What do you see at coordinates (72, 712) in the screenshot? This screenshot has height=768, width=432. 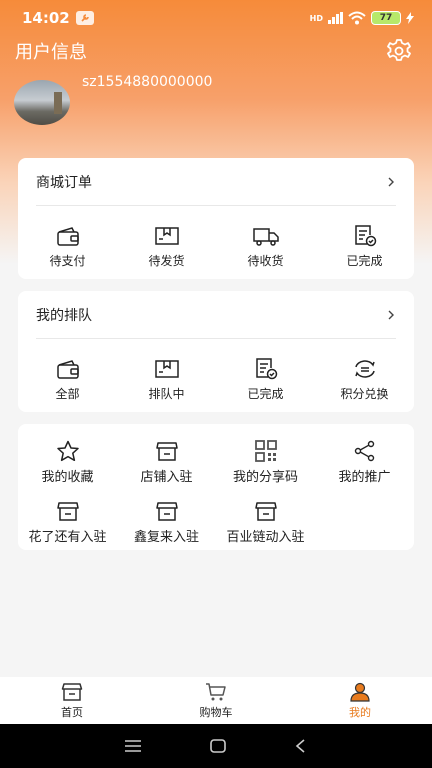 I see `nav-home-label: 首页` at bounding box center [72, 712].